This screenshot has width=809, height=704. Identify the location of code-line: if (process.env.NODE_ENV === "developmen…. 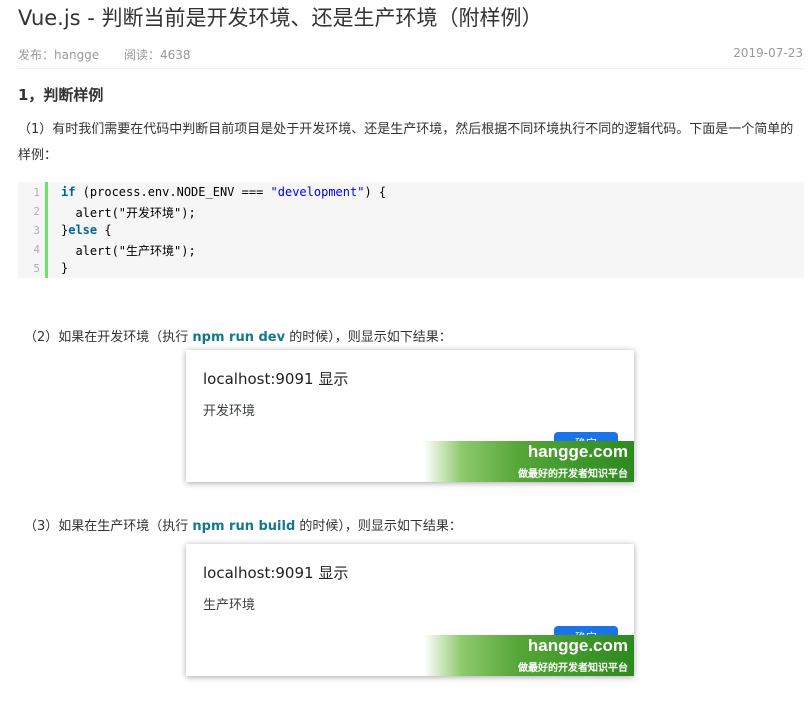
(223, 192).